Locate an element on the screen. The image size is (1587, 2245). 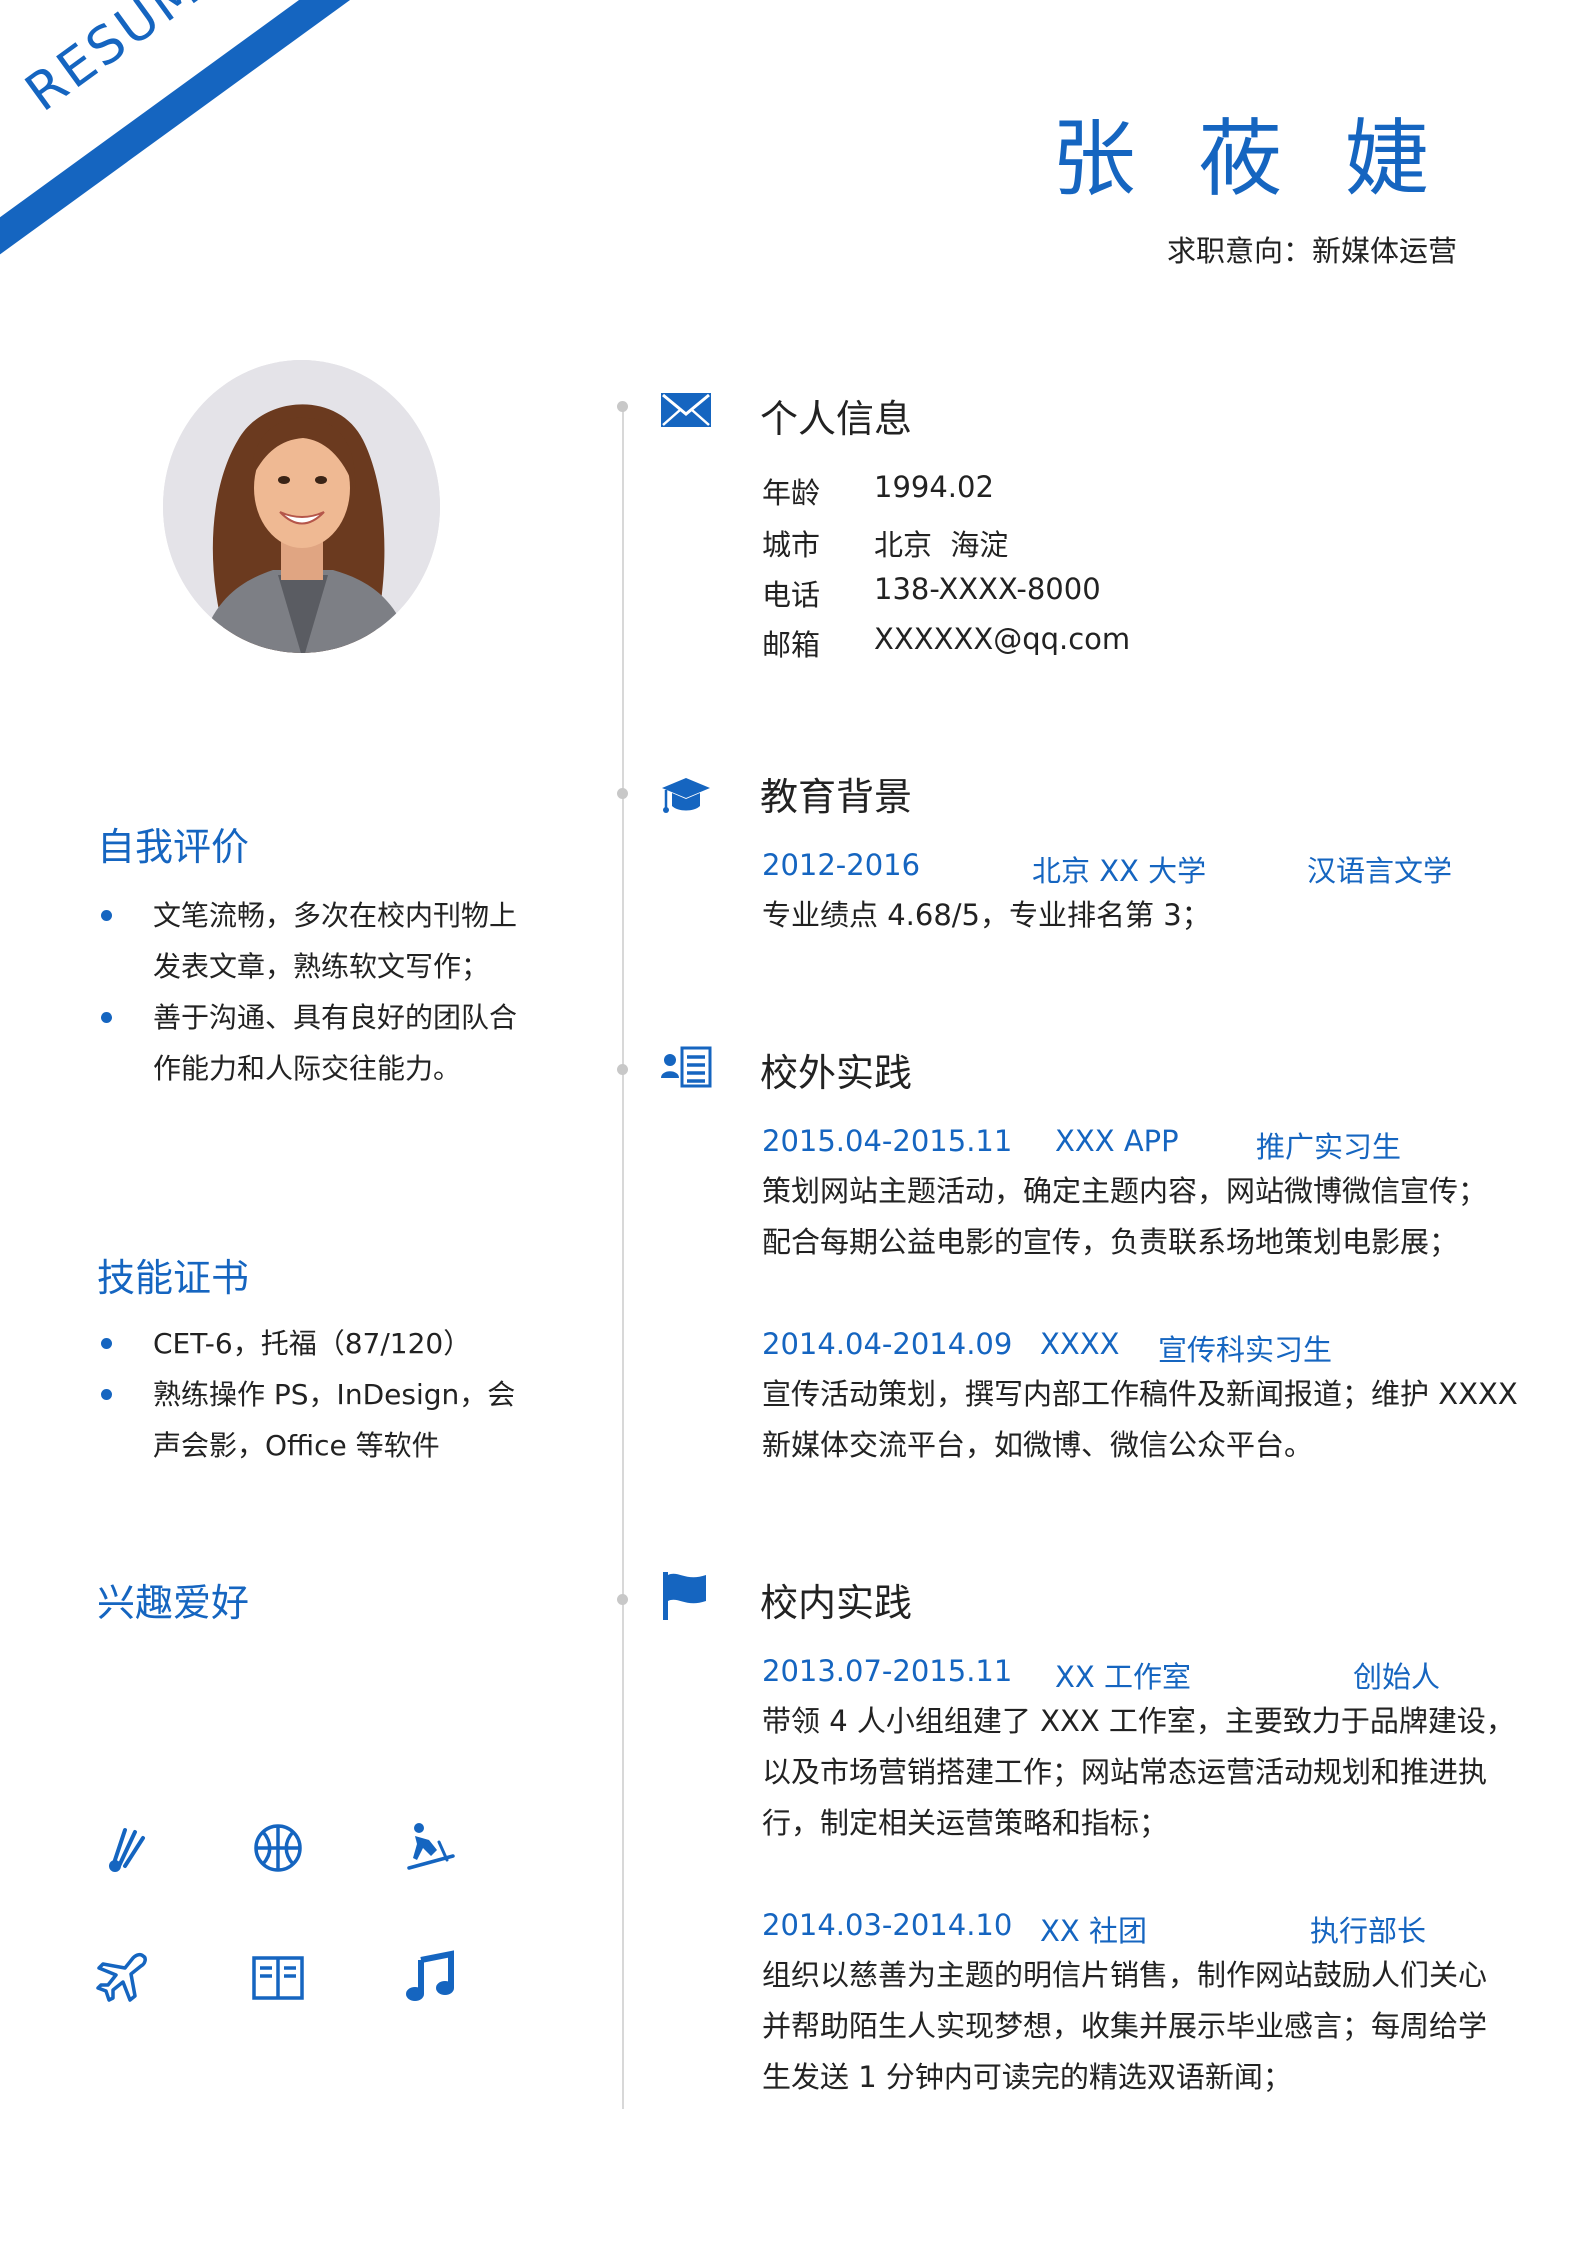
entry-org: XXXX is located at coordinates (1080, 1344).